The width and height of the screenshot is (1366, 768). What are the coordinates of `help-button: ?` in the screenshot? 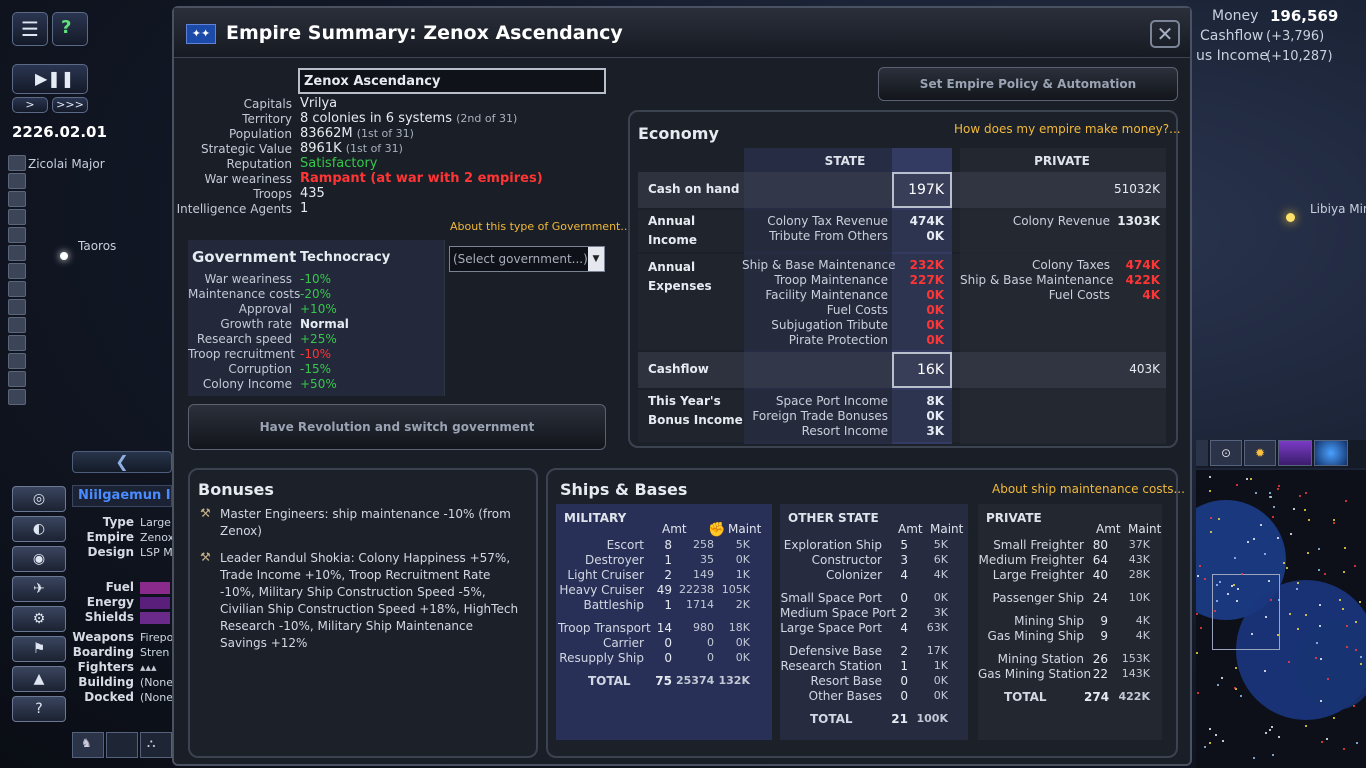 It's located at (70, 29).